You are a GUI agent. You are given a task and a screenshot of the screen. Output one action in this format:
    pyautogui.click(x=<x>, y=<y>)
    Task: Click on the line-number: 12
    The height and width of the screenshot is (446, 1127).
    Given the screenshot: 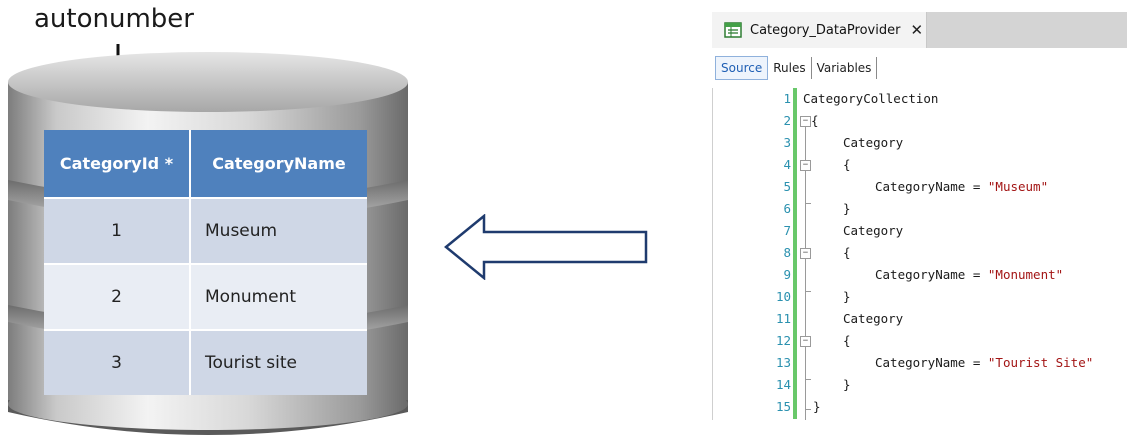 What is the action you would take?
    pyautogui.click(x=783, y=340)
    